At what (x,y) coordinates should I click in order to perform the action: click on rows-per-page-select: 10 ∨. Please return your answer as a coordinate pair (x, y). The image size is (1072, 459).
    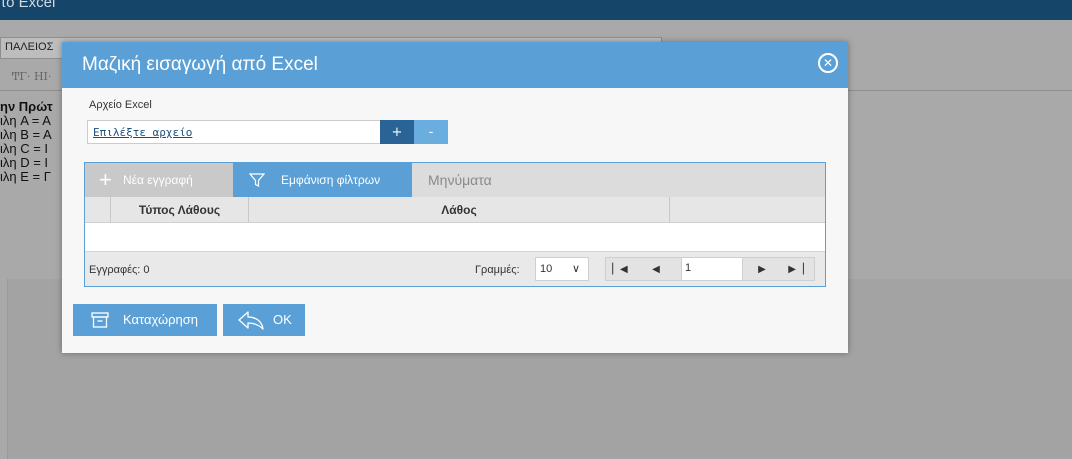
    Looking at the image, I should click on (562, 269).